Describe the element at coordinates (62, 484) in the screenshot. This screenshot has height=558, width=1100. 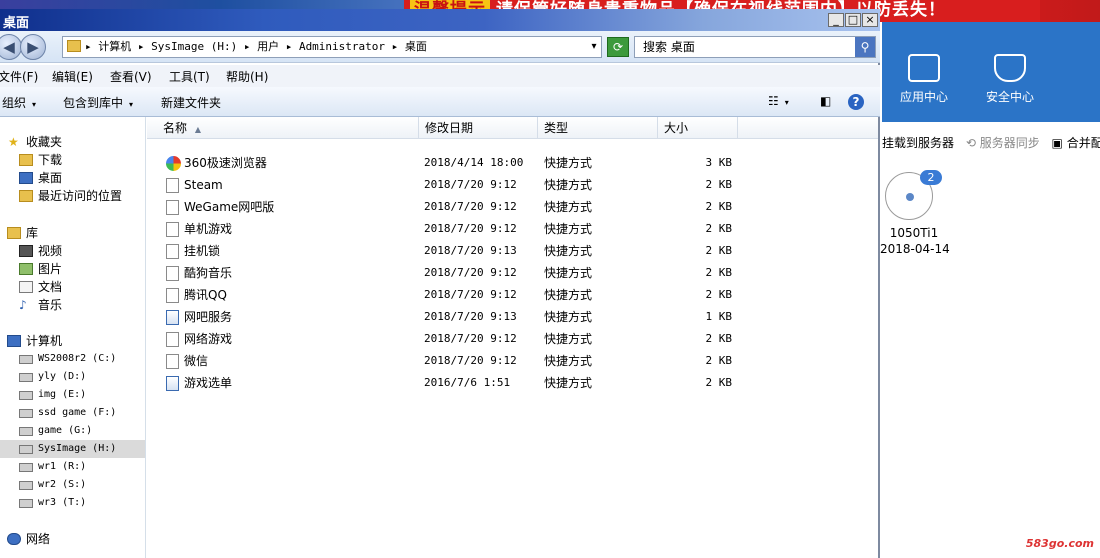
I see `nav-label: wr2 (S:)` at that location.